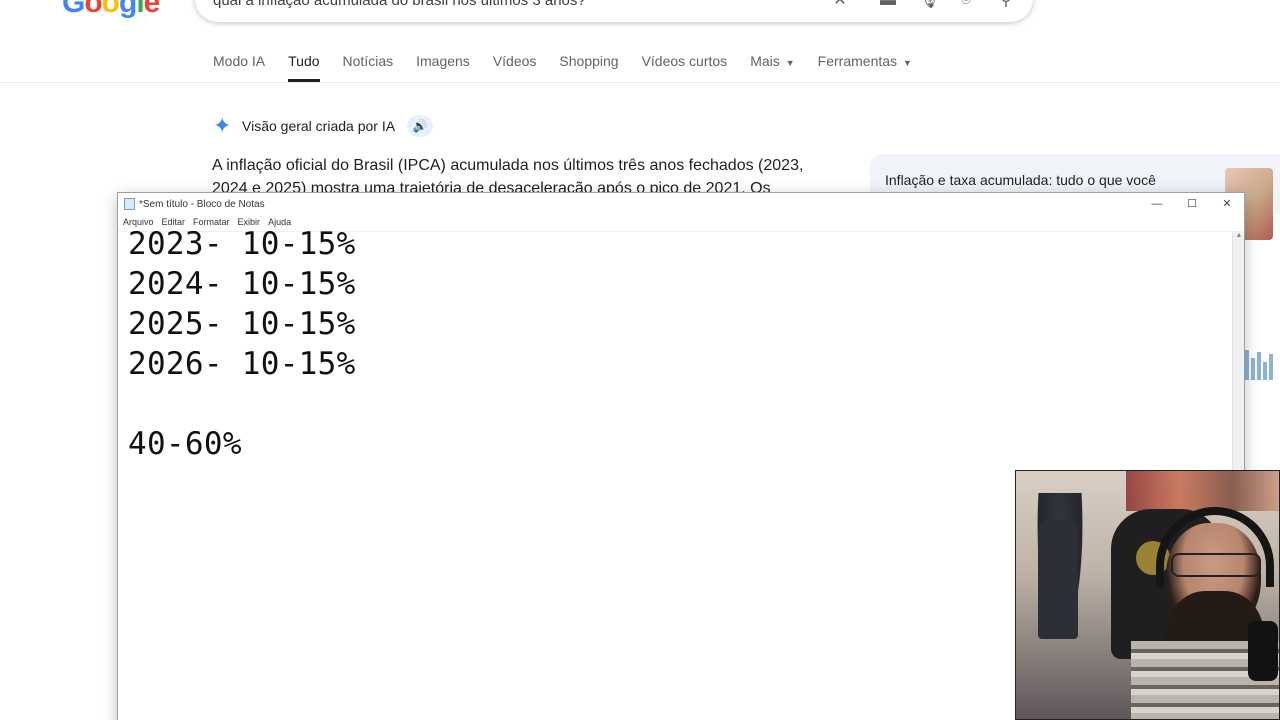 This screenshot has height=720, width=1280. Describe the element at coordinates (1058, 579) in the screenshot. I see `figure-body` at that location.